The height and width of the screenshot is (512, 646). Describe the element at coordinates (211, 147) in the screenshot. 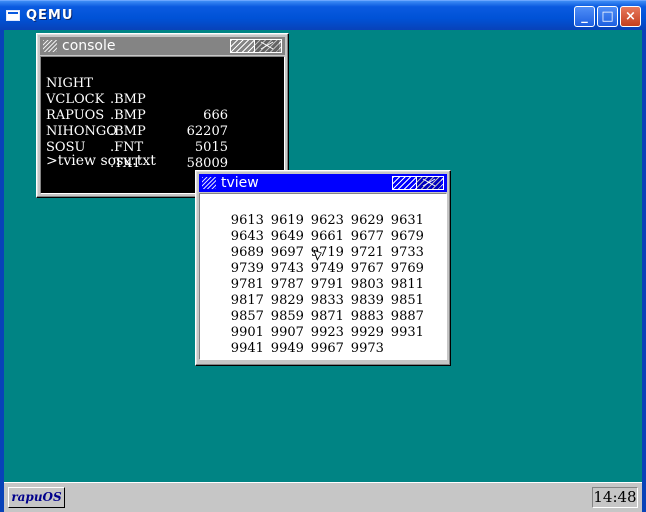

I see `file-size: 5015` at that location.